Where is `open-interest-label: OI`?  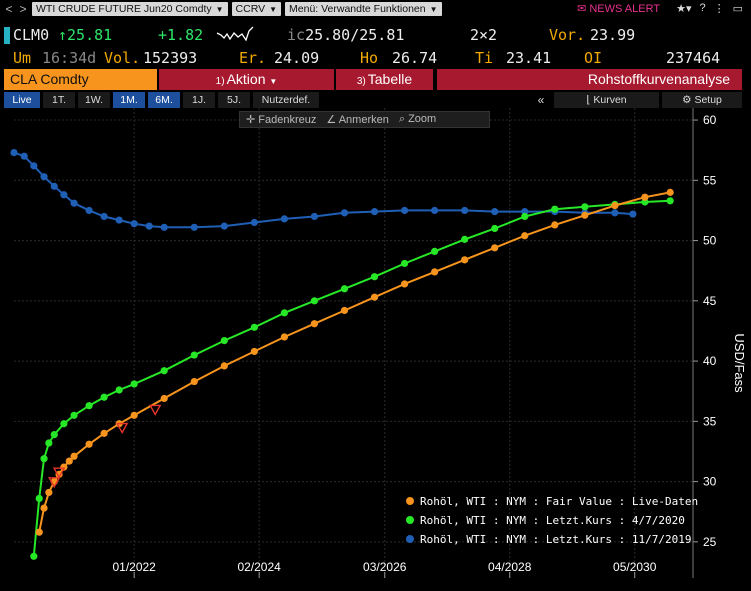 open-interest-label: OI is located at coordinates (593, 58).